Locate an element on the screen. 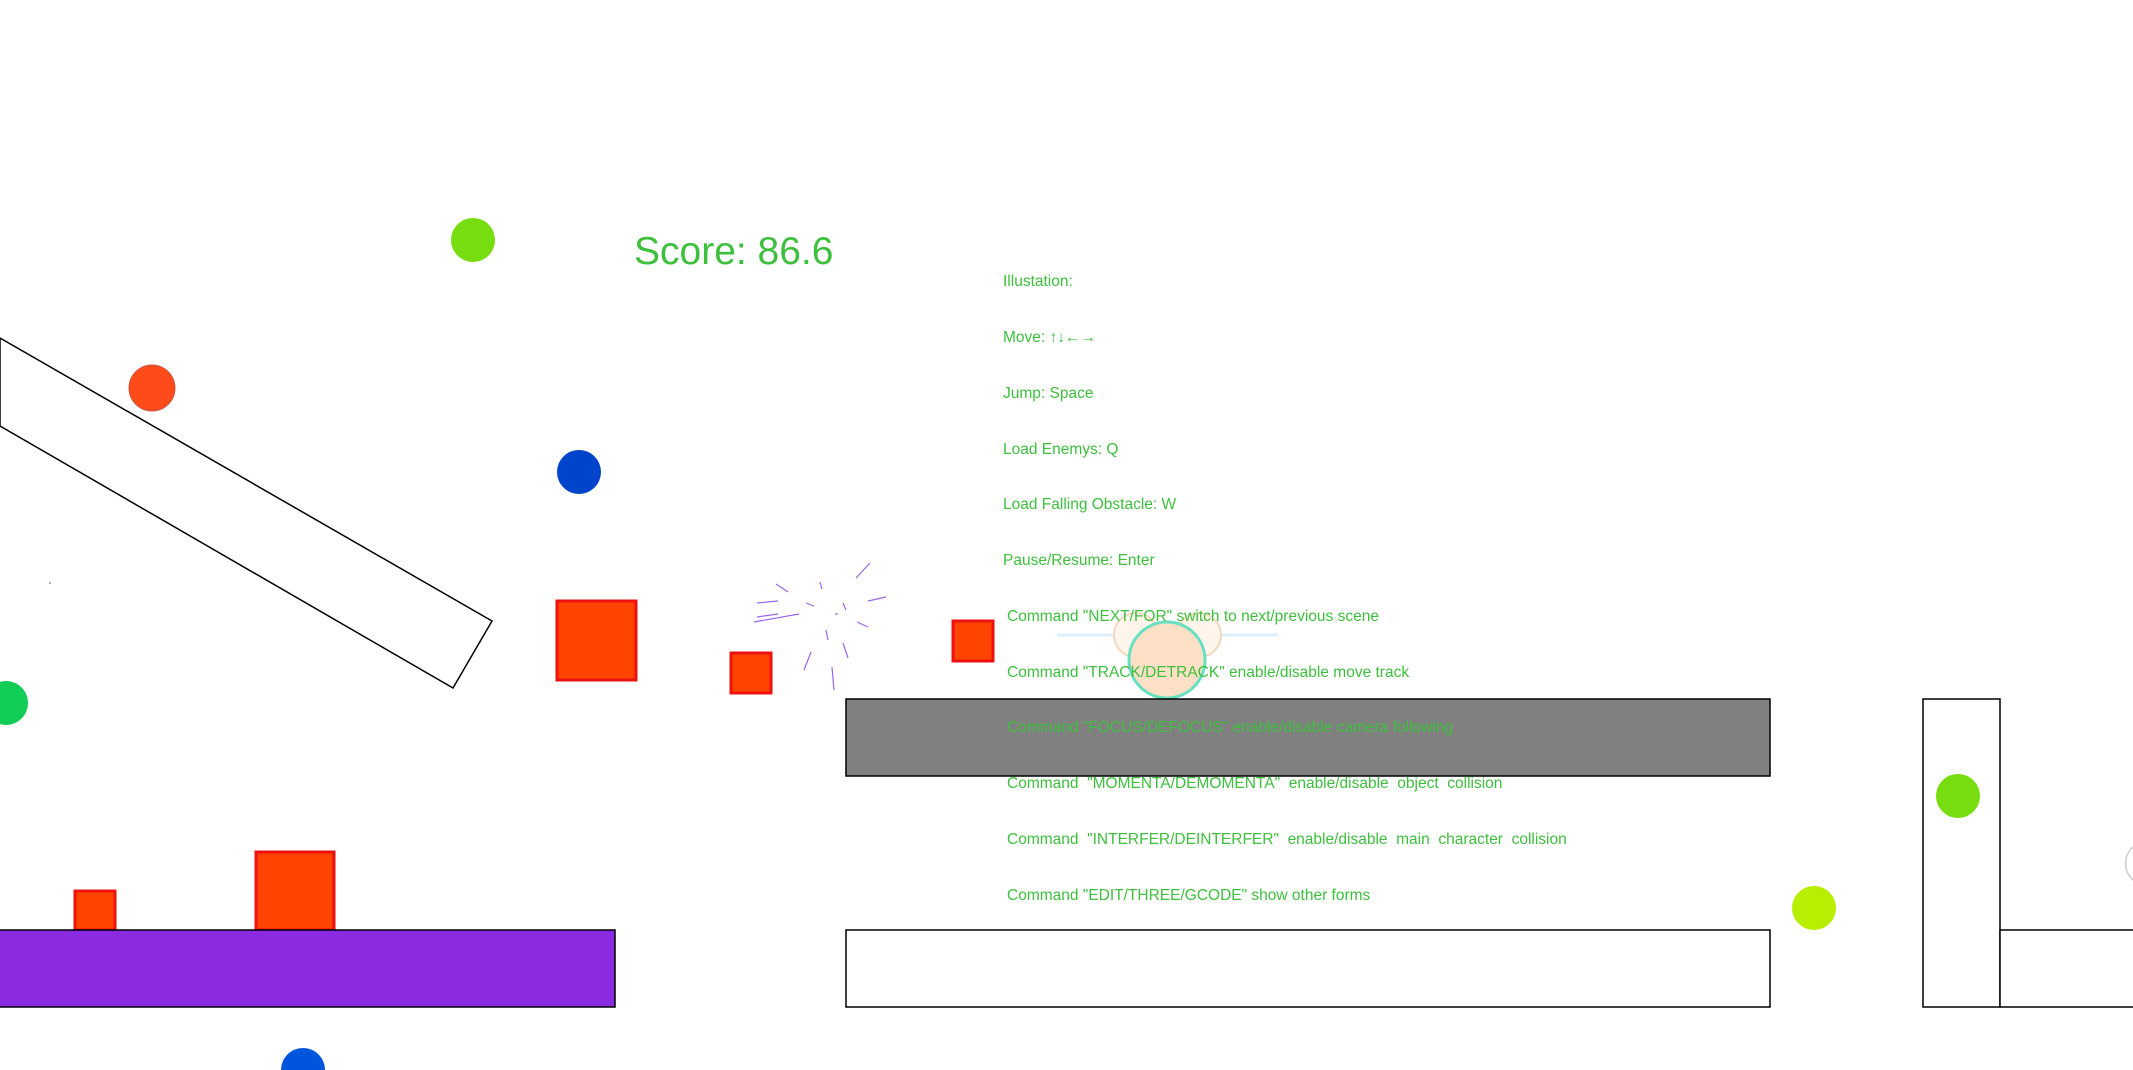 This screenshot has height=1070, width=2133. score-display: Score: 86.6 is located at coordinates (734, 251).